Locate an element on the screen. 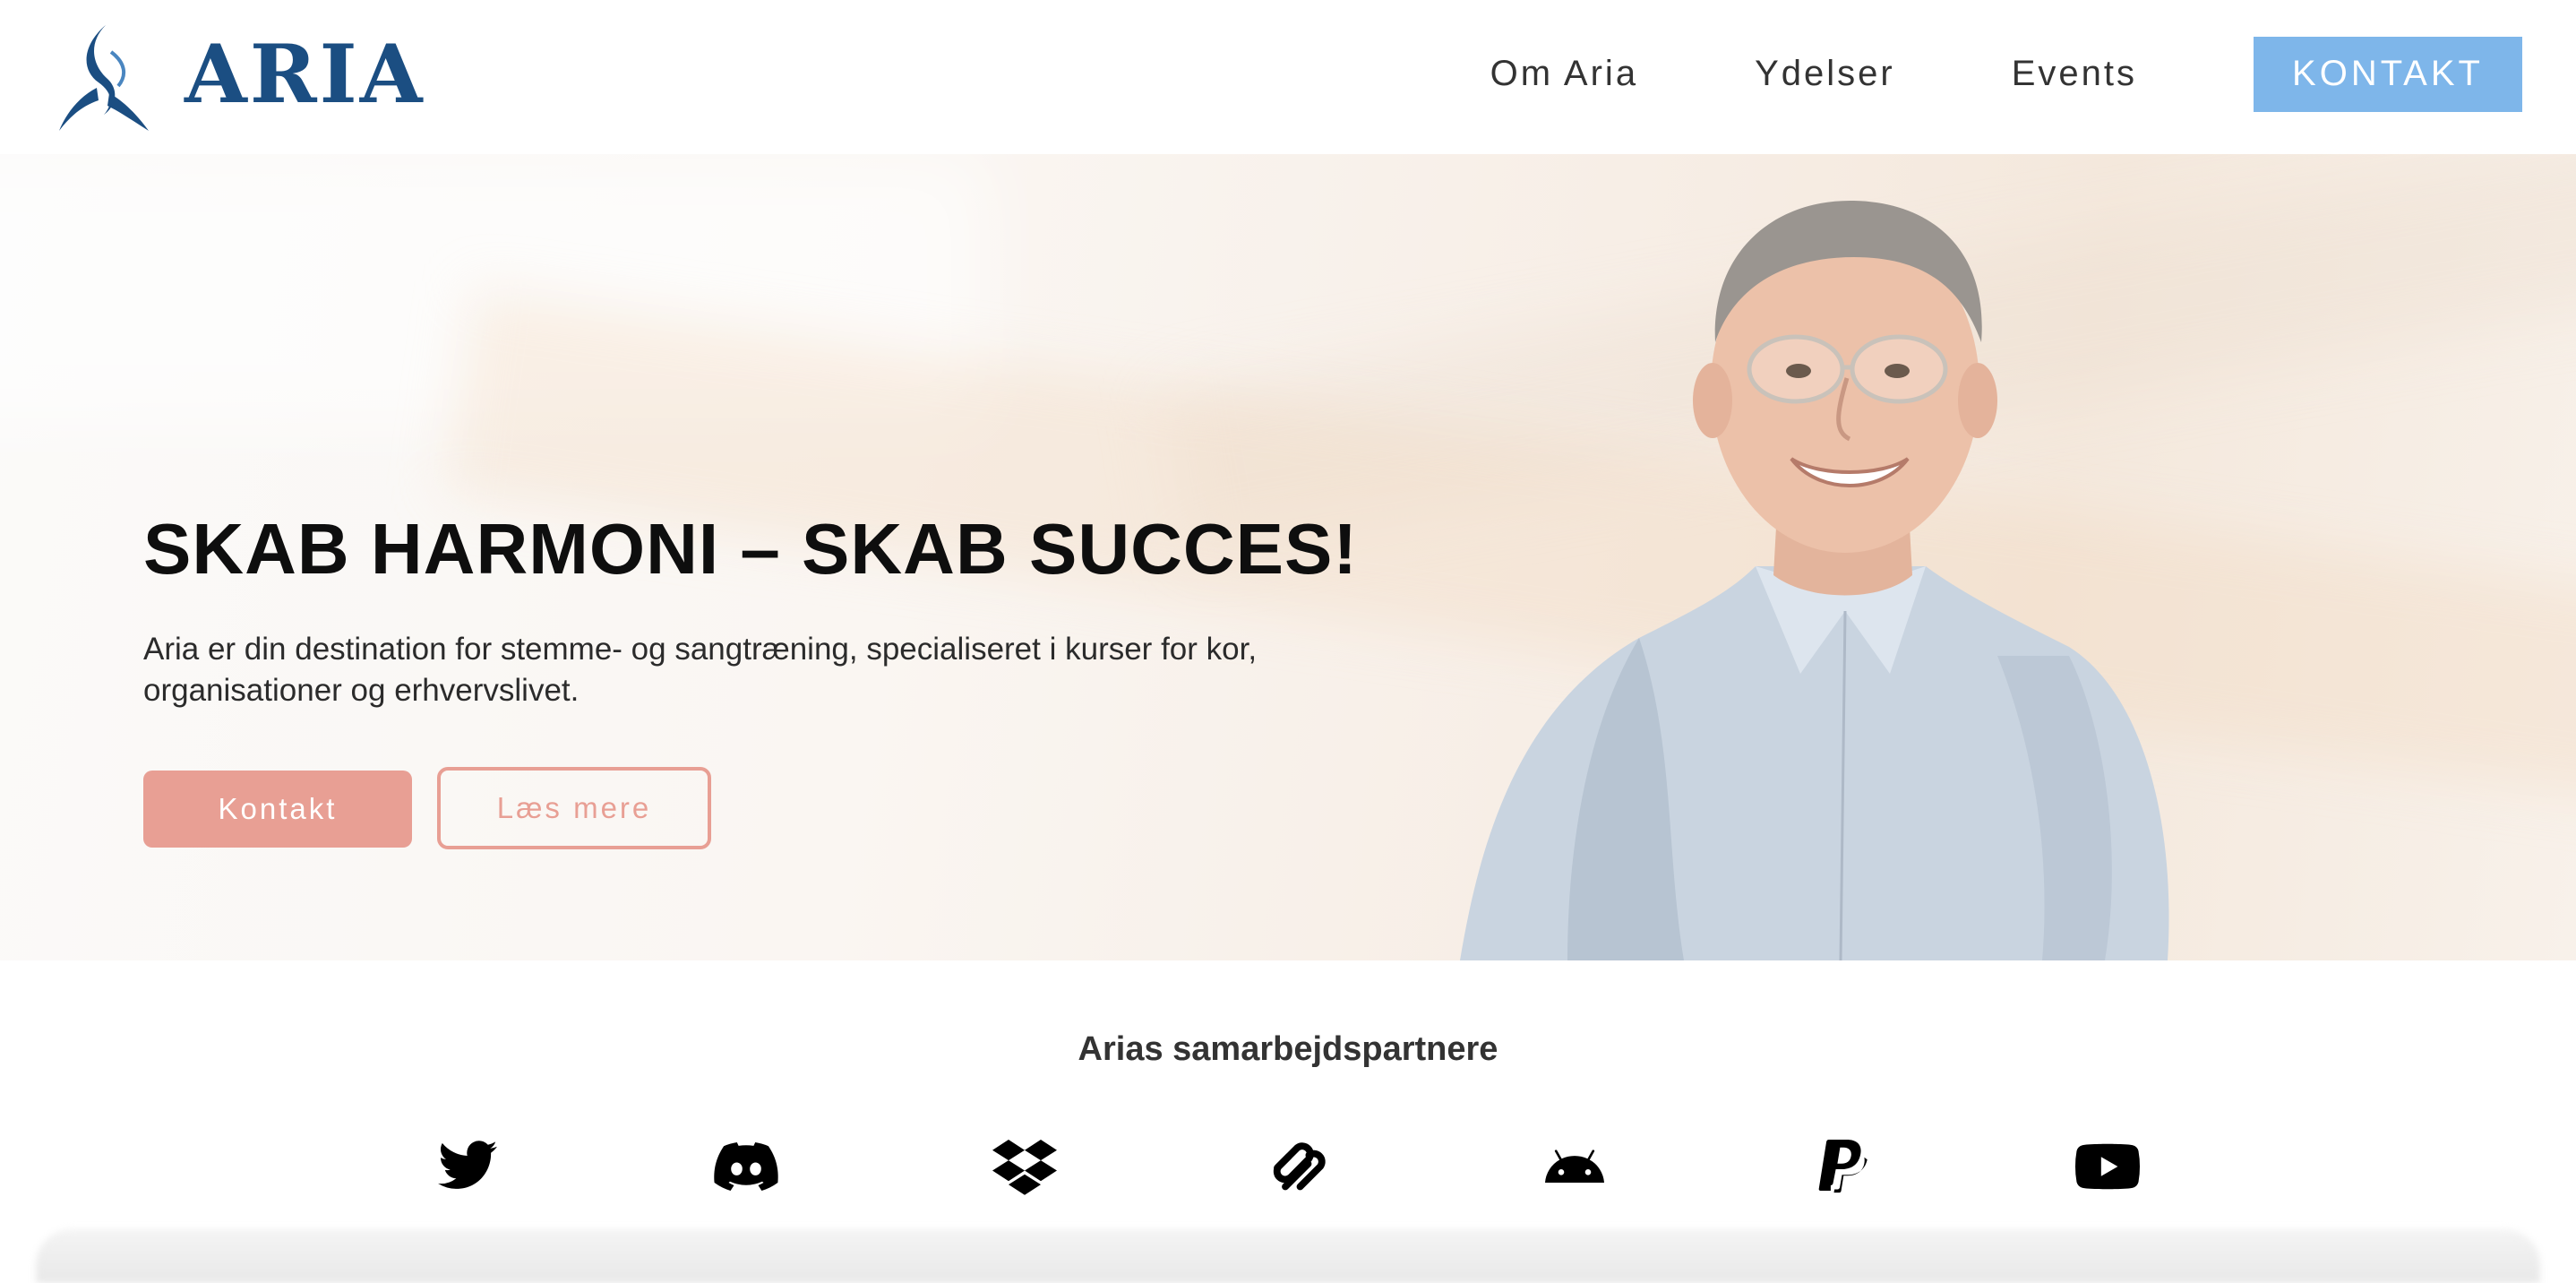  hero-title-bold: SUCCES! is located at coordinates (1193, 549).